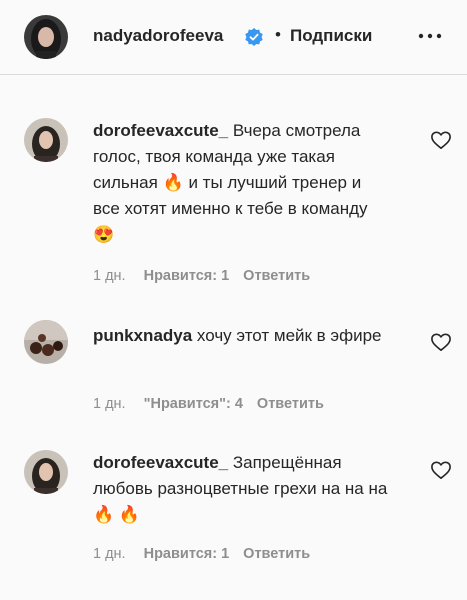  I want to click on comment-body: хочу этот мейк в эфире, so click(287, 335).